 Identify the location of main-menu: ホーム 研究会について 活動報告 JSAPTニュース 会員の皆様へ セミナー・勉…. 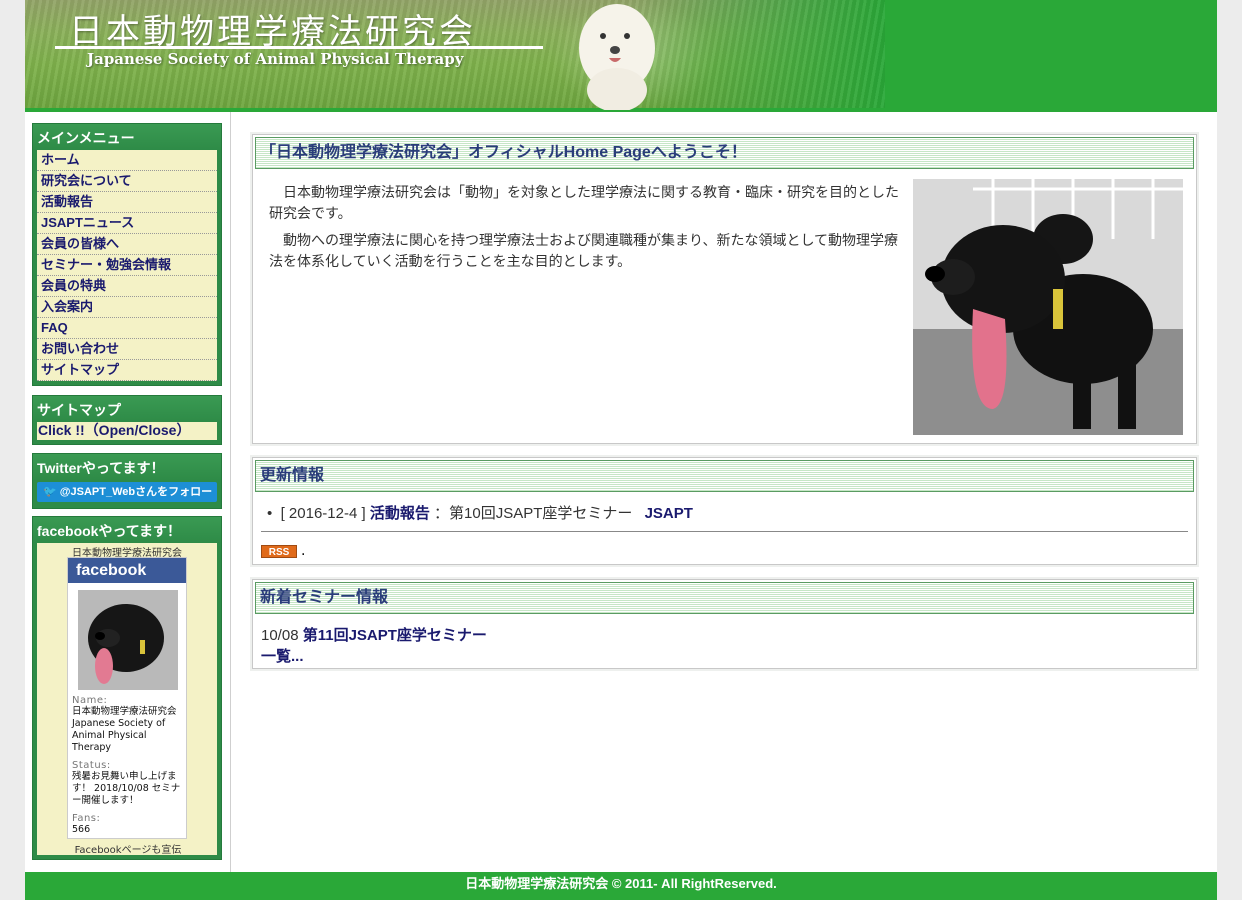
(127, 267).